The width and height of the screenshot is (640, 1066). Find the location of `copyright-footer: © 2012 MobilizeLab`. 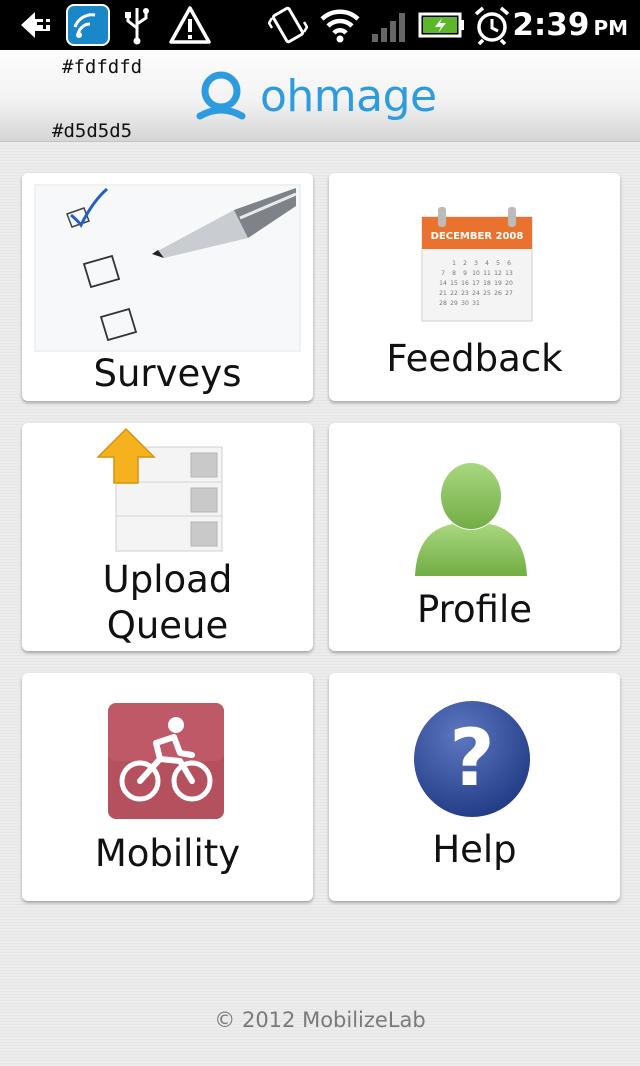

copyright-footer: © 2012 MobilizeLab is located at coordinates (320, 1020).